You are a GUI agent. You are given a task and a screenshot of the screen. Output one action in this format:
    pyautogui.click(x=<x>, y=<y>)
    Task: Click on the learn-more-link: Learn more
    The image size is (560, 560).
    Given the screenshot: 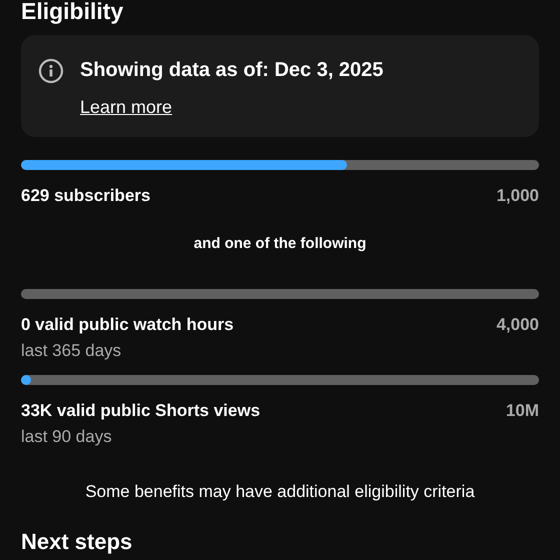 What is the action you would take?
    pyautogui.click(x=126, y=107)
    